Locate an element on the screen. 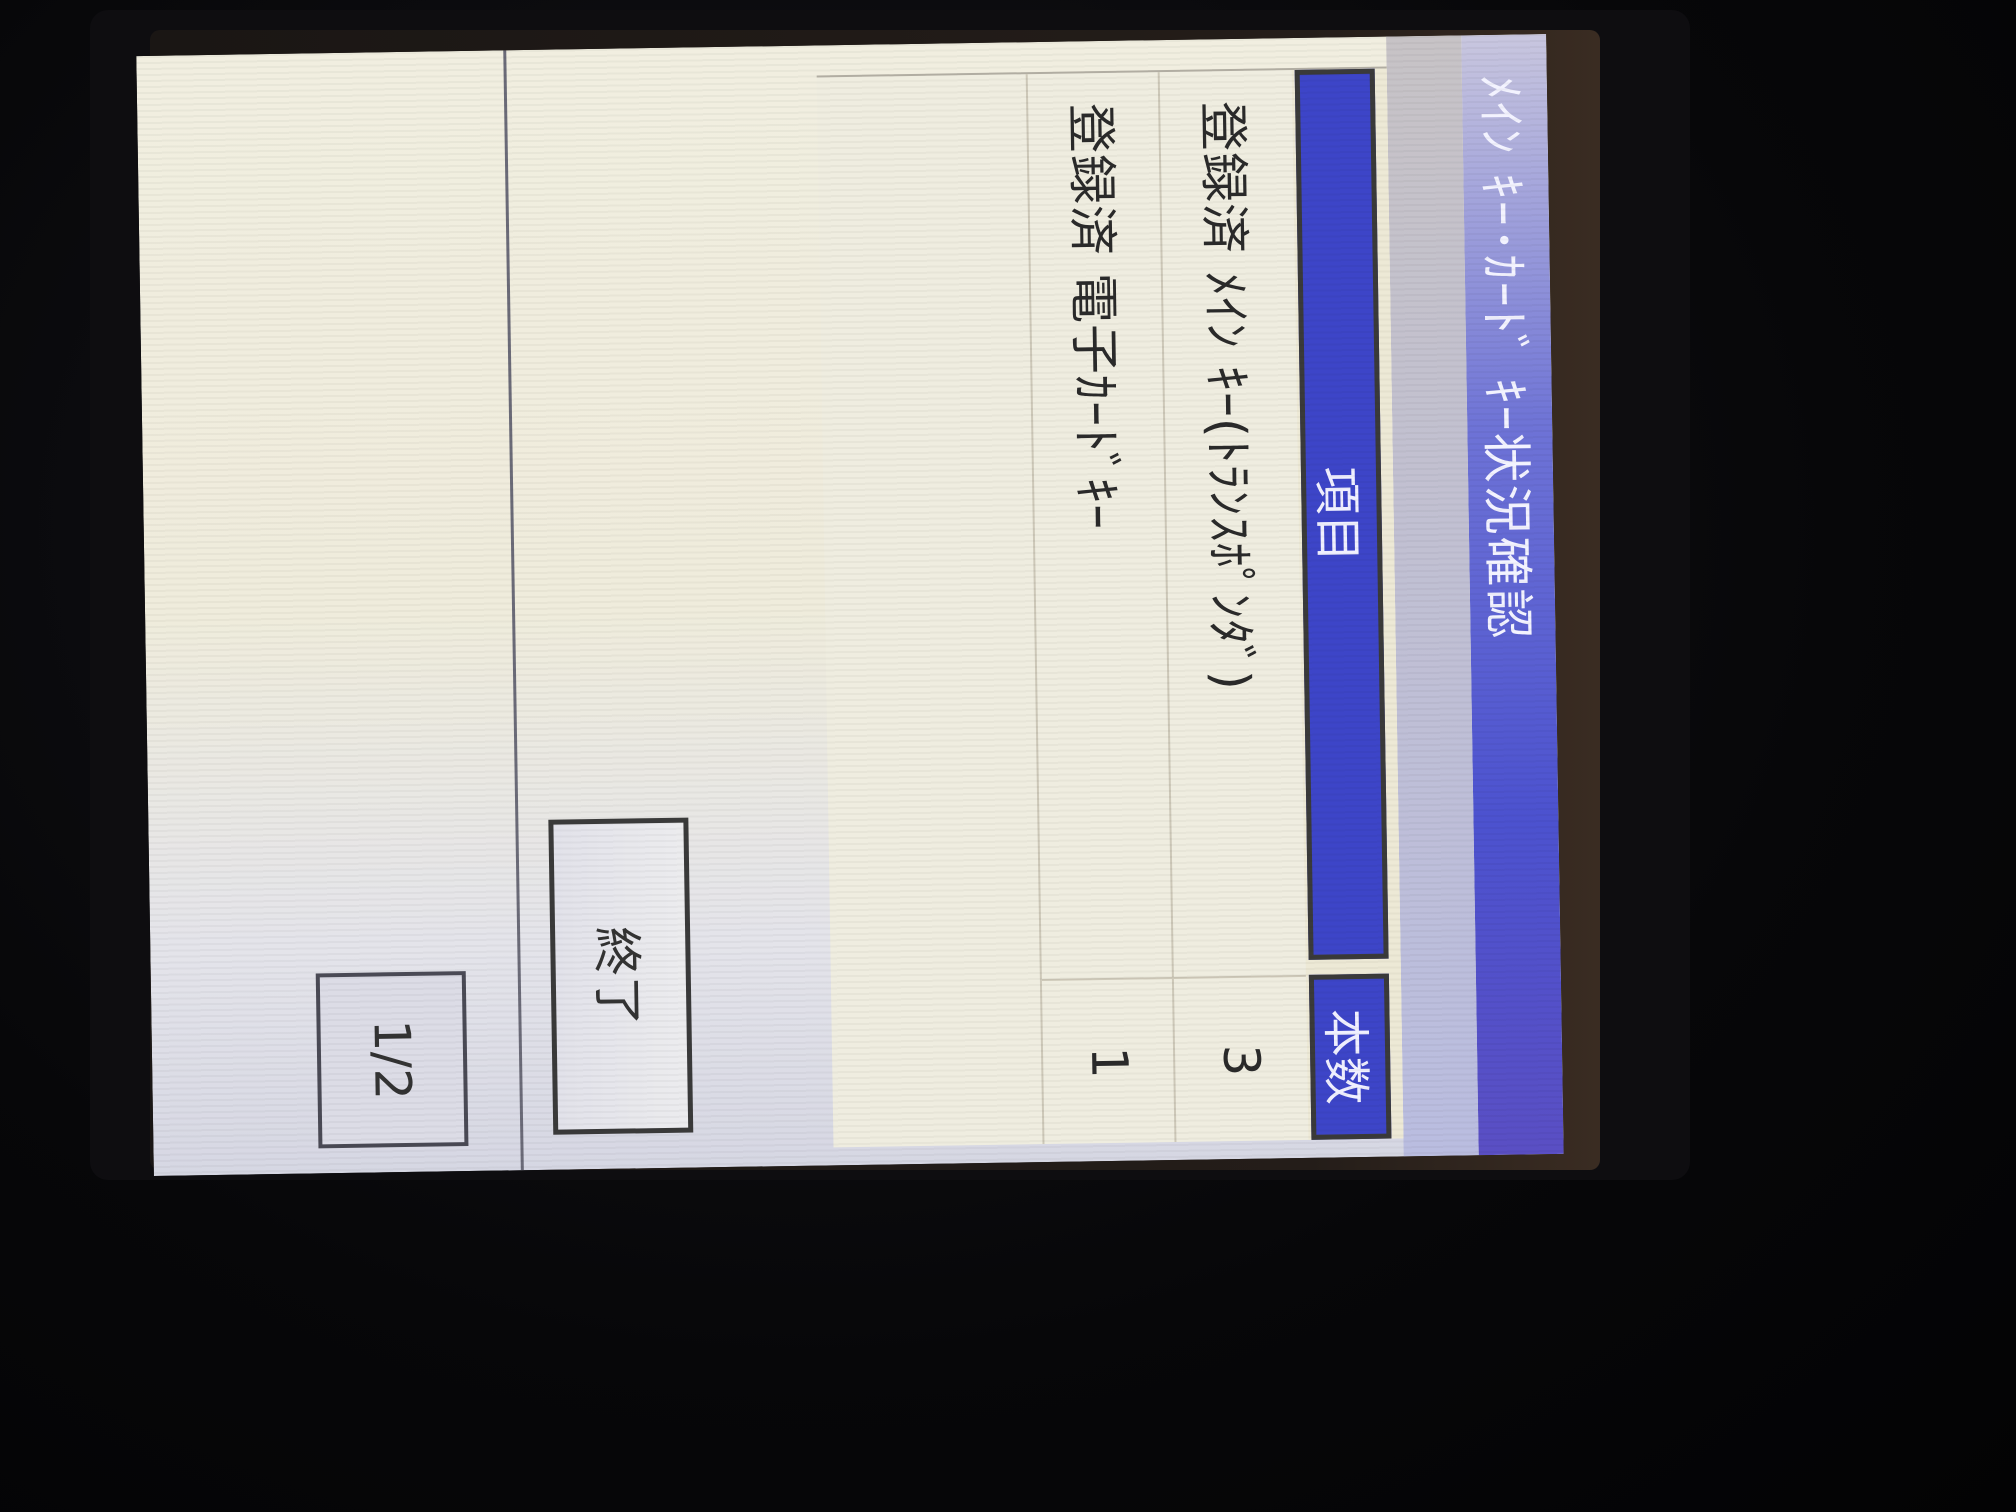  title-bar: ﾒｲﾝ ｷｰ･ｶｰﾄﾞ ｷｰ状況確認 is located at coordinates (1512, 594).